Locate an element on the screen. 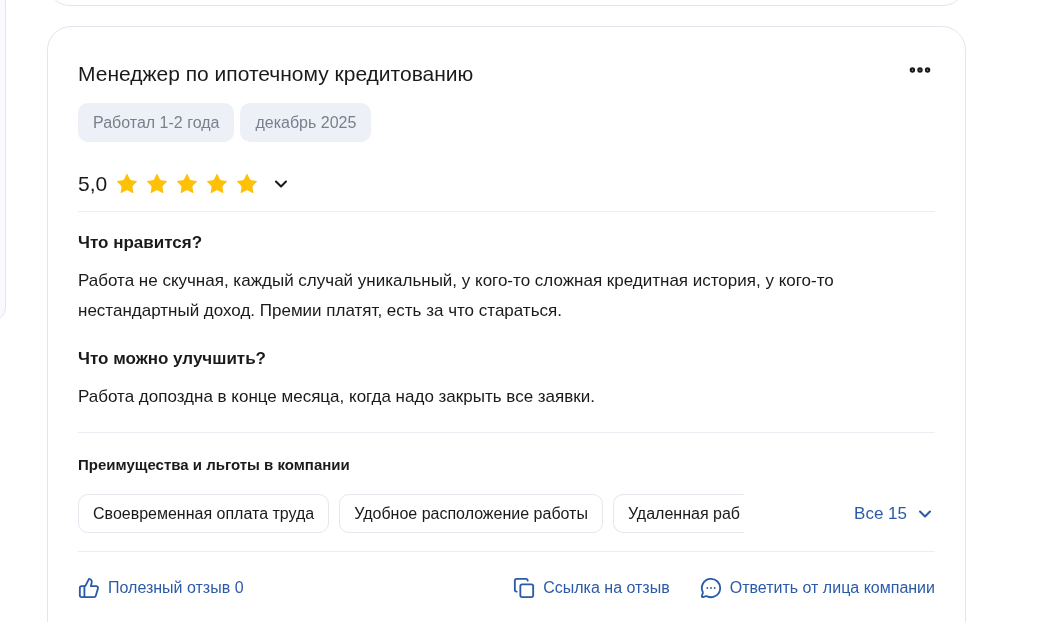  rating-value: 5,0 is located at coordinates (93, 184).